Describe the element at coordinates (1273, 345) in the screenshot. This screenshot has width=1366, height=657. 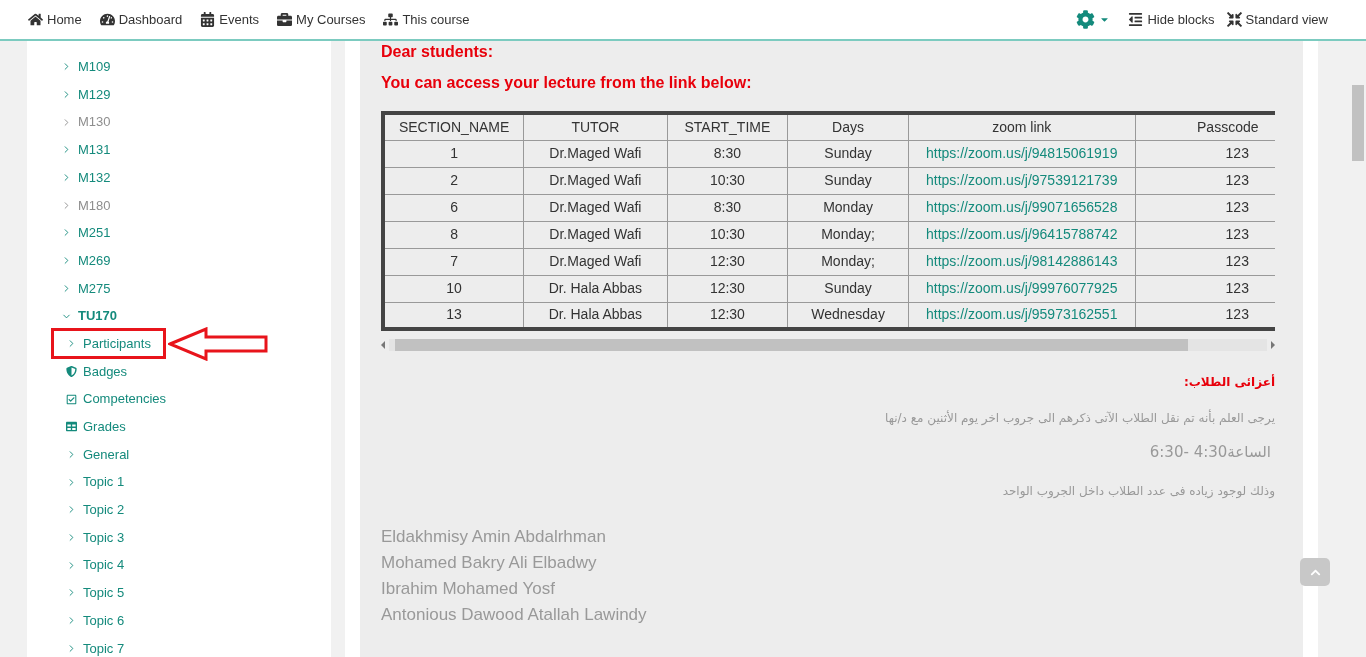
I see `scroll-right-icon` at that location.